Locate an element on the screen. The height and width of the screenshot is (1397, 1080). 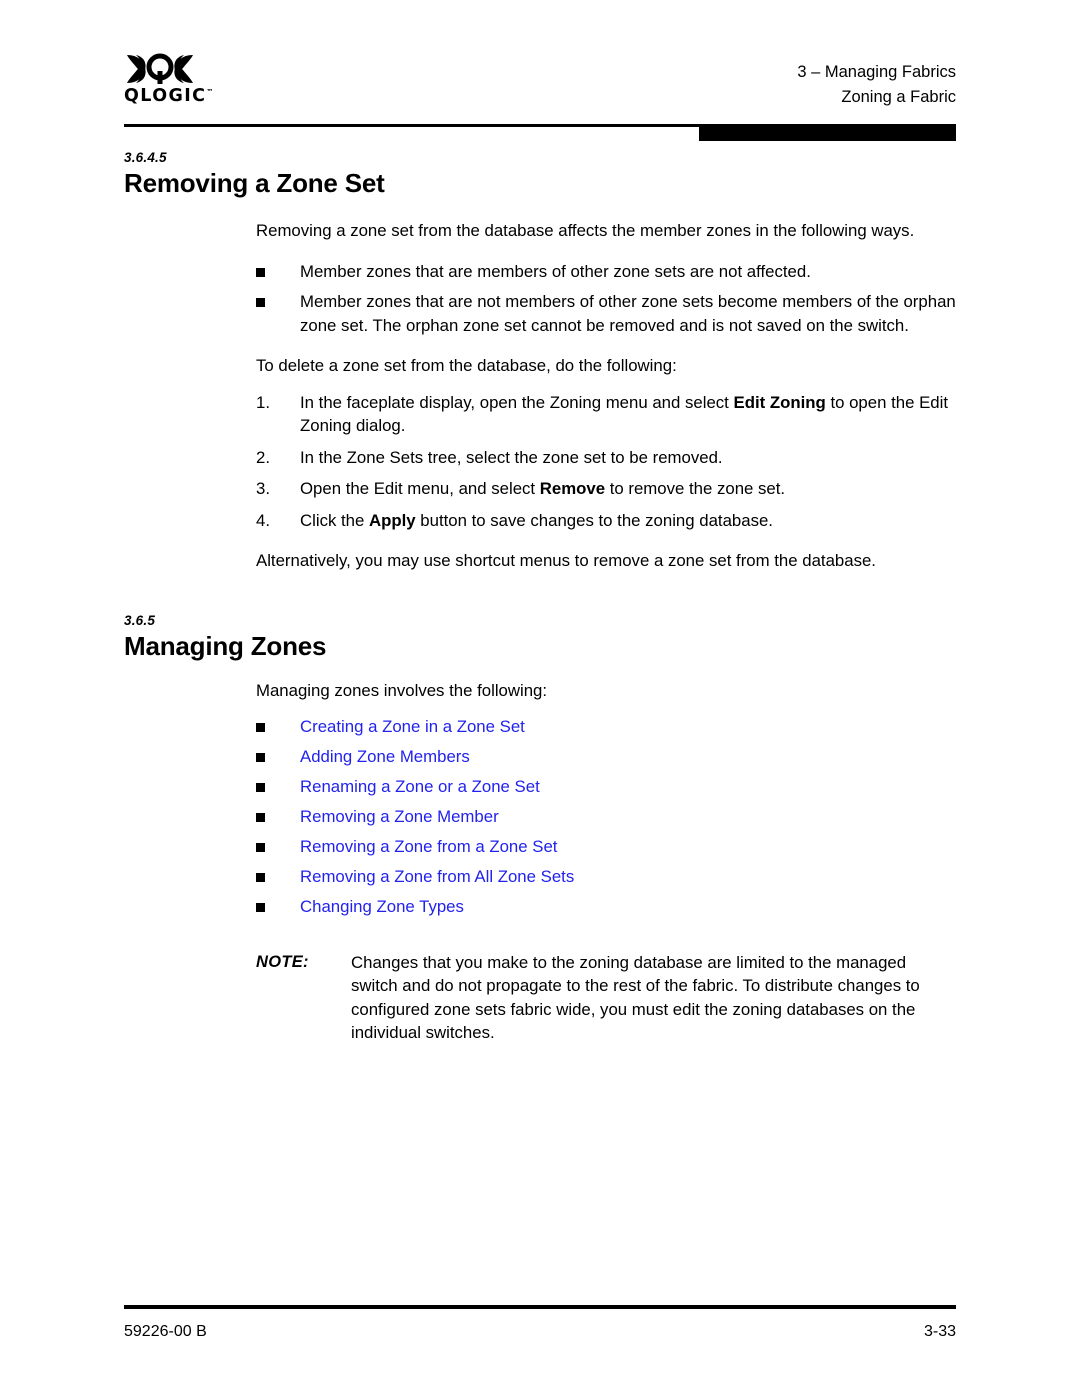
step-text-after: to remove the zone set. is located at coordinates (695, 488).